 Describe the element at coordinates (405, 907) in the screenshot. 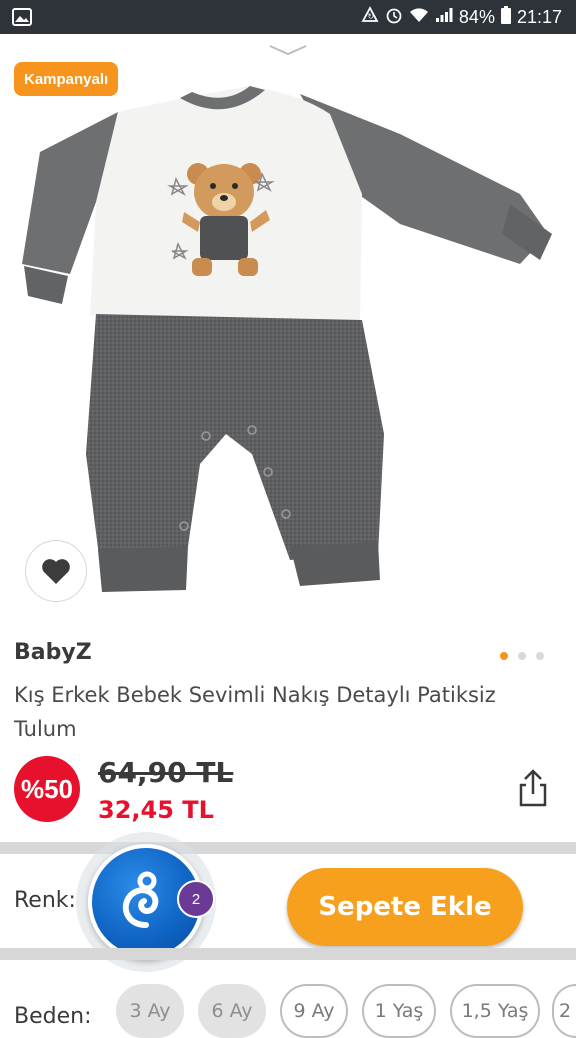

I see `add-to-cart-button: Sepete Ekle` at that location.